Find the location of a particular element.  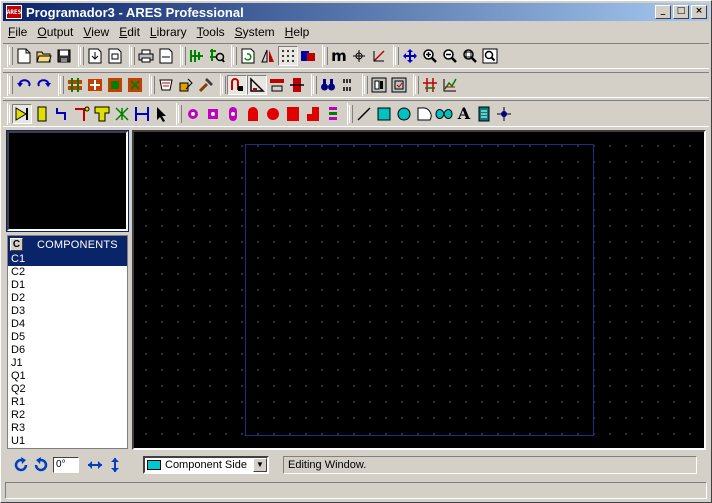

grid-toggle-icon is located at coordinates (288, 56).